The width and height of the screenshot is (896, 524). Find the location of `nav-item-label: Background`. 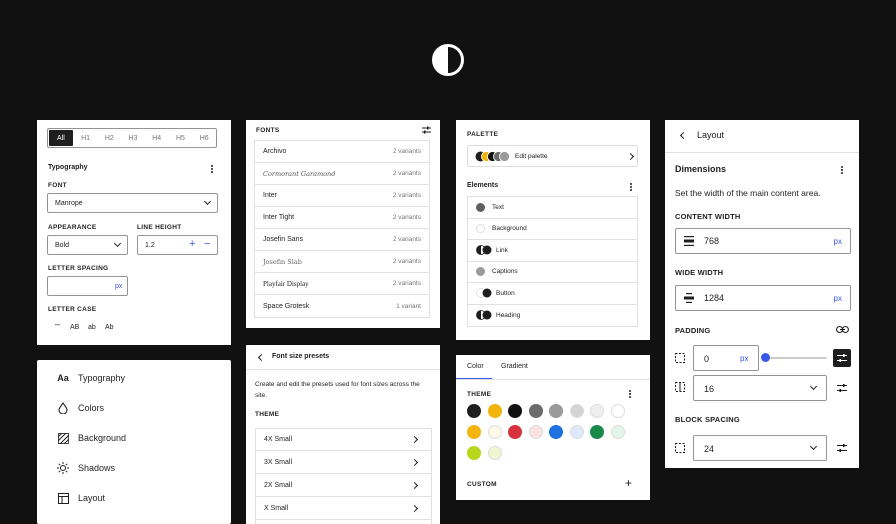

nav-item-label: Background is located at coordinates (102, 438).